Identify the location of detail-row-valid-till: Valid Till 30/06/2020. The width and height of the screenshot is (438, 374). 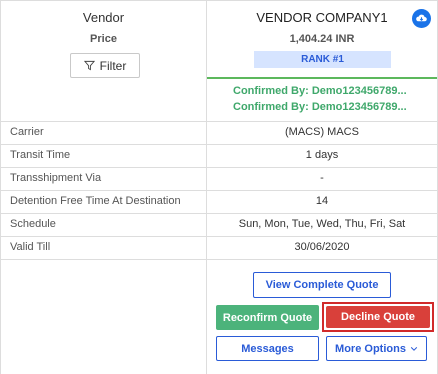
(219, 248).